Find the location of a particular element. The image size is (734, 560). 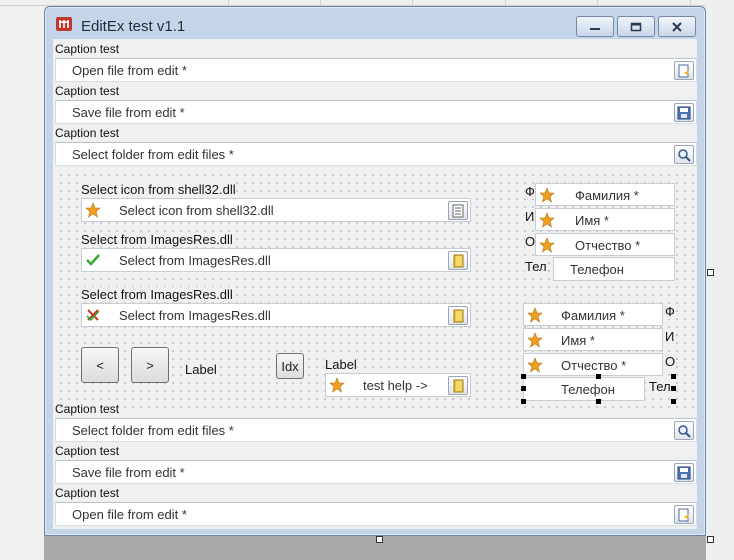

select-icon-edit: Select icon from shell32.dll is located at coordinates (276, 210).